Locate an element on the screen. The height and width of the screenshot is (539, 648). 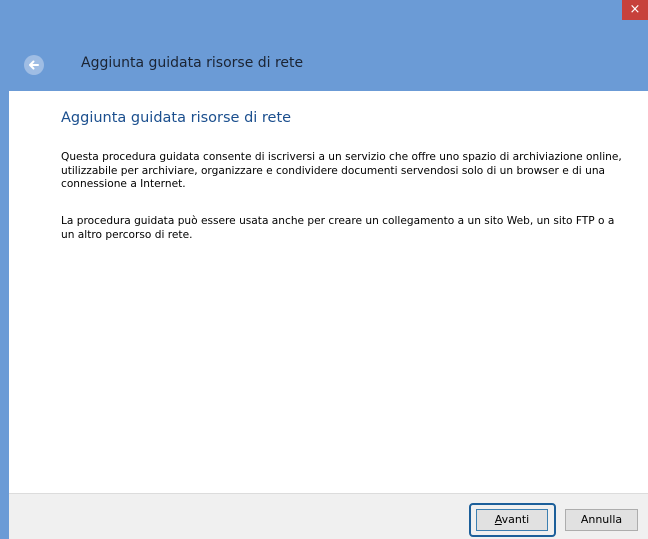
next-button-accel: A is located at coordinates (498, 519).